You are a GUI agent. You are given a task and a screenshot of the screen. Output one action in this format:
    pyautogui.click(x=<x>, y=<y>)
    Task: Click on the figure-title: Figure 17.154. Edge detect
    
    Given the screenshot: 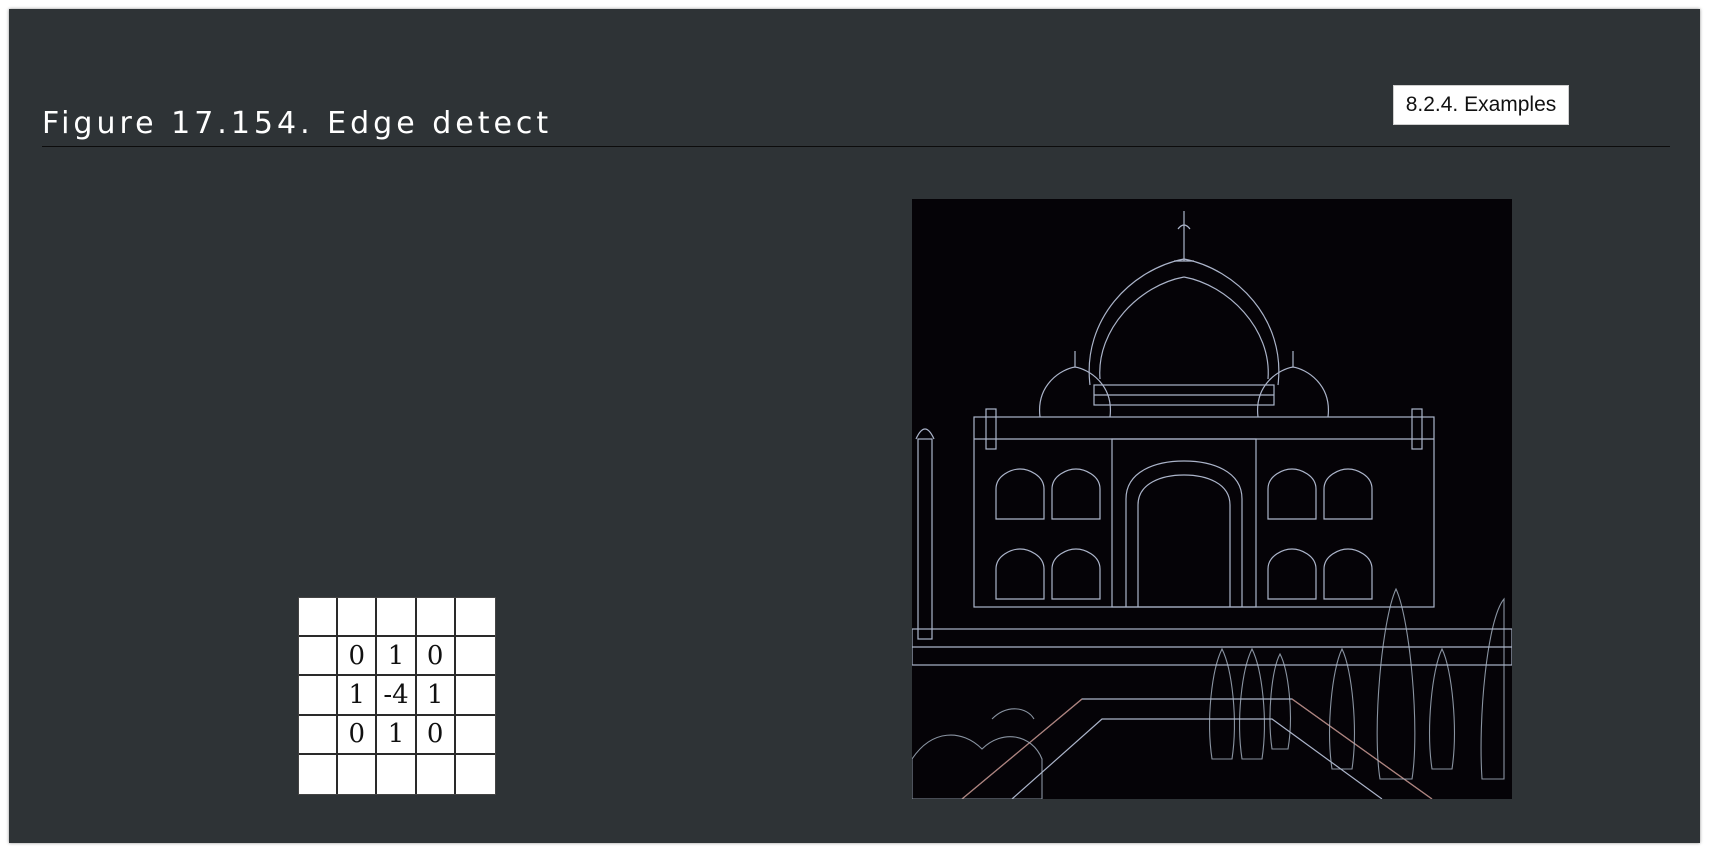 What is the action you would take?
    pyautogui.click(x=297, y=123)
    